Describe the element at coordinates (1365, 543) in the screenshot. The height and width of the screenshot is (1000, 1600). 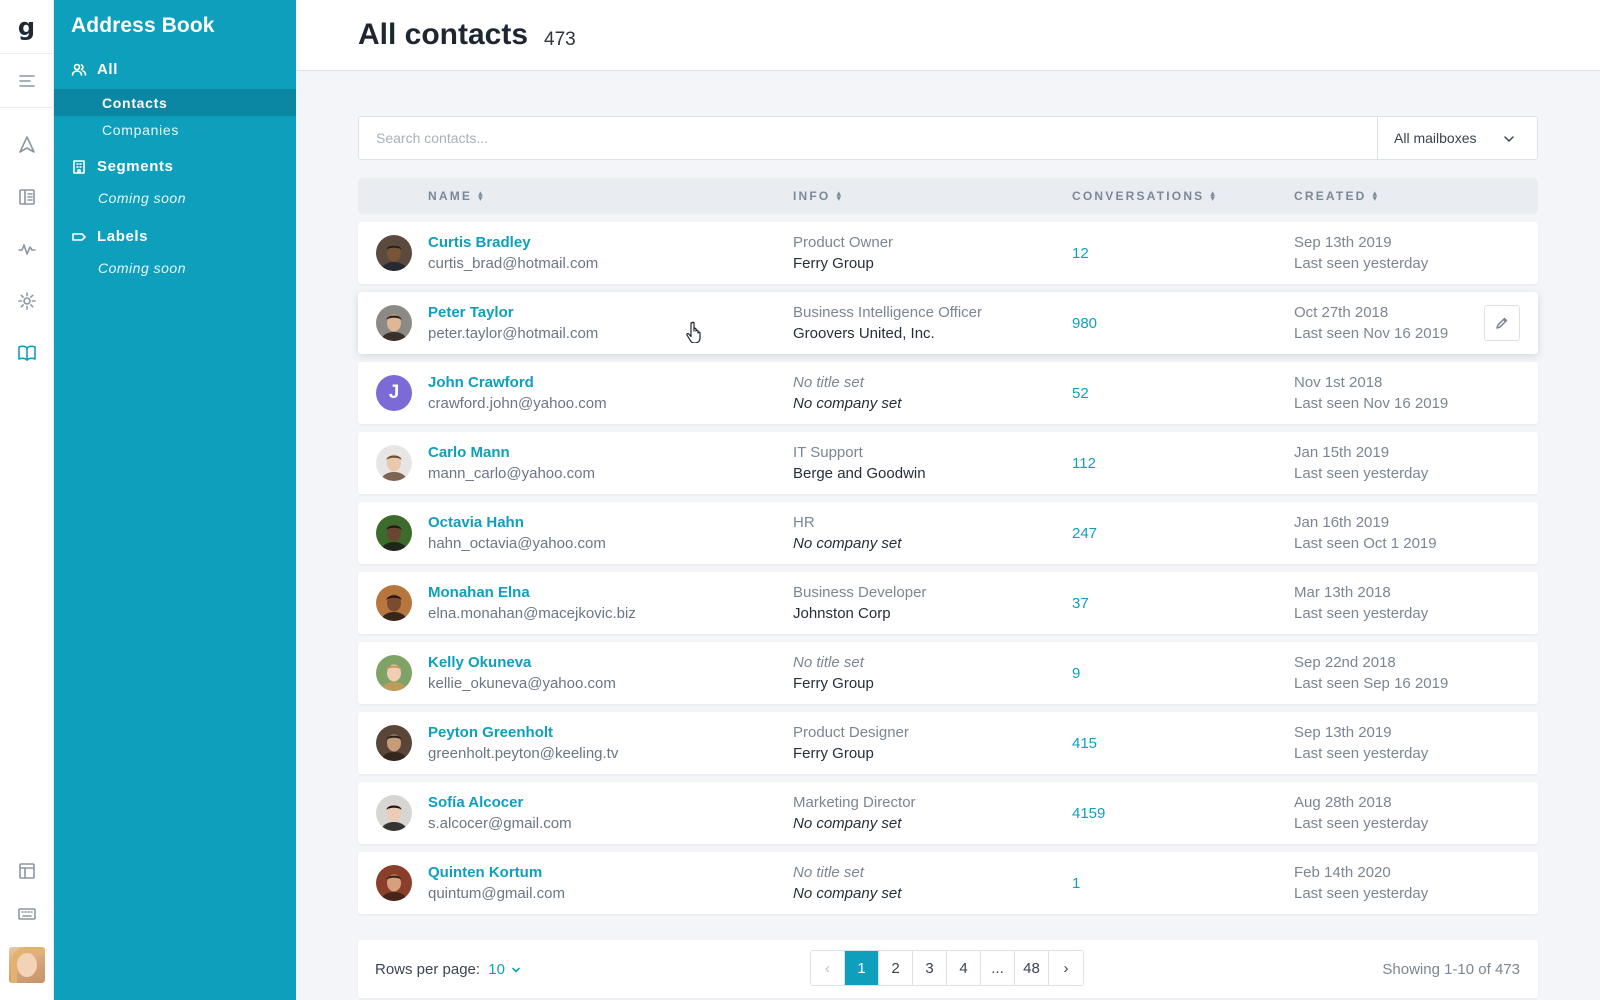
I see `last-seen: Last seen Oct 1 2019` at that location.